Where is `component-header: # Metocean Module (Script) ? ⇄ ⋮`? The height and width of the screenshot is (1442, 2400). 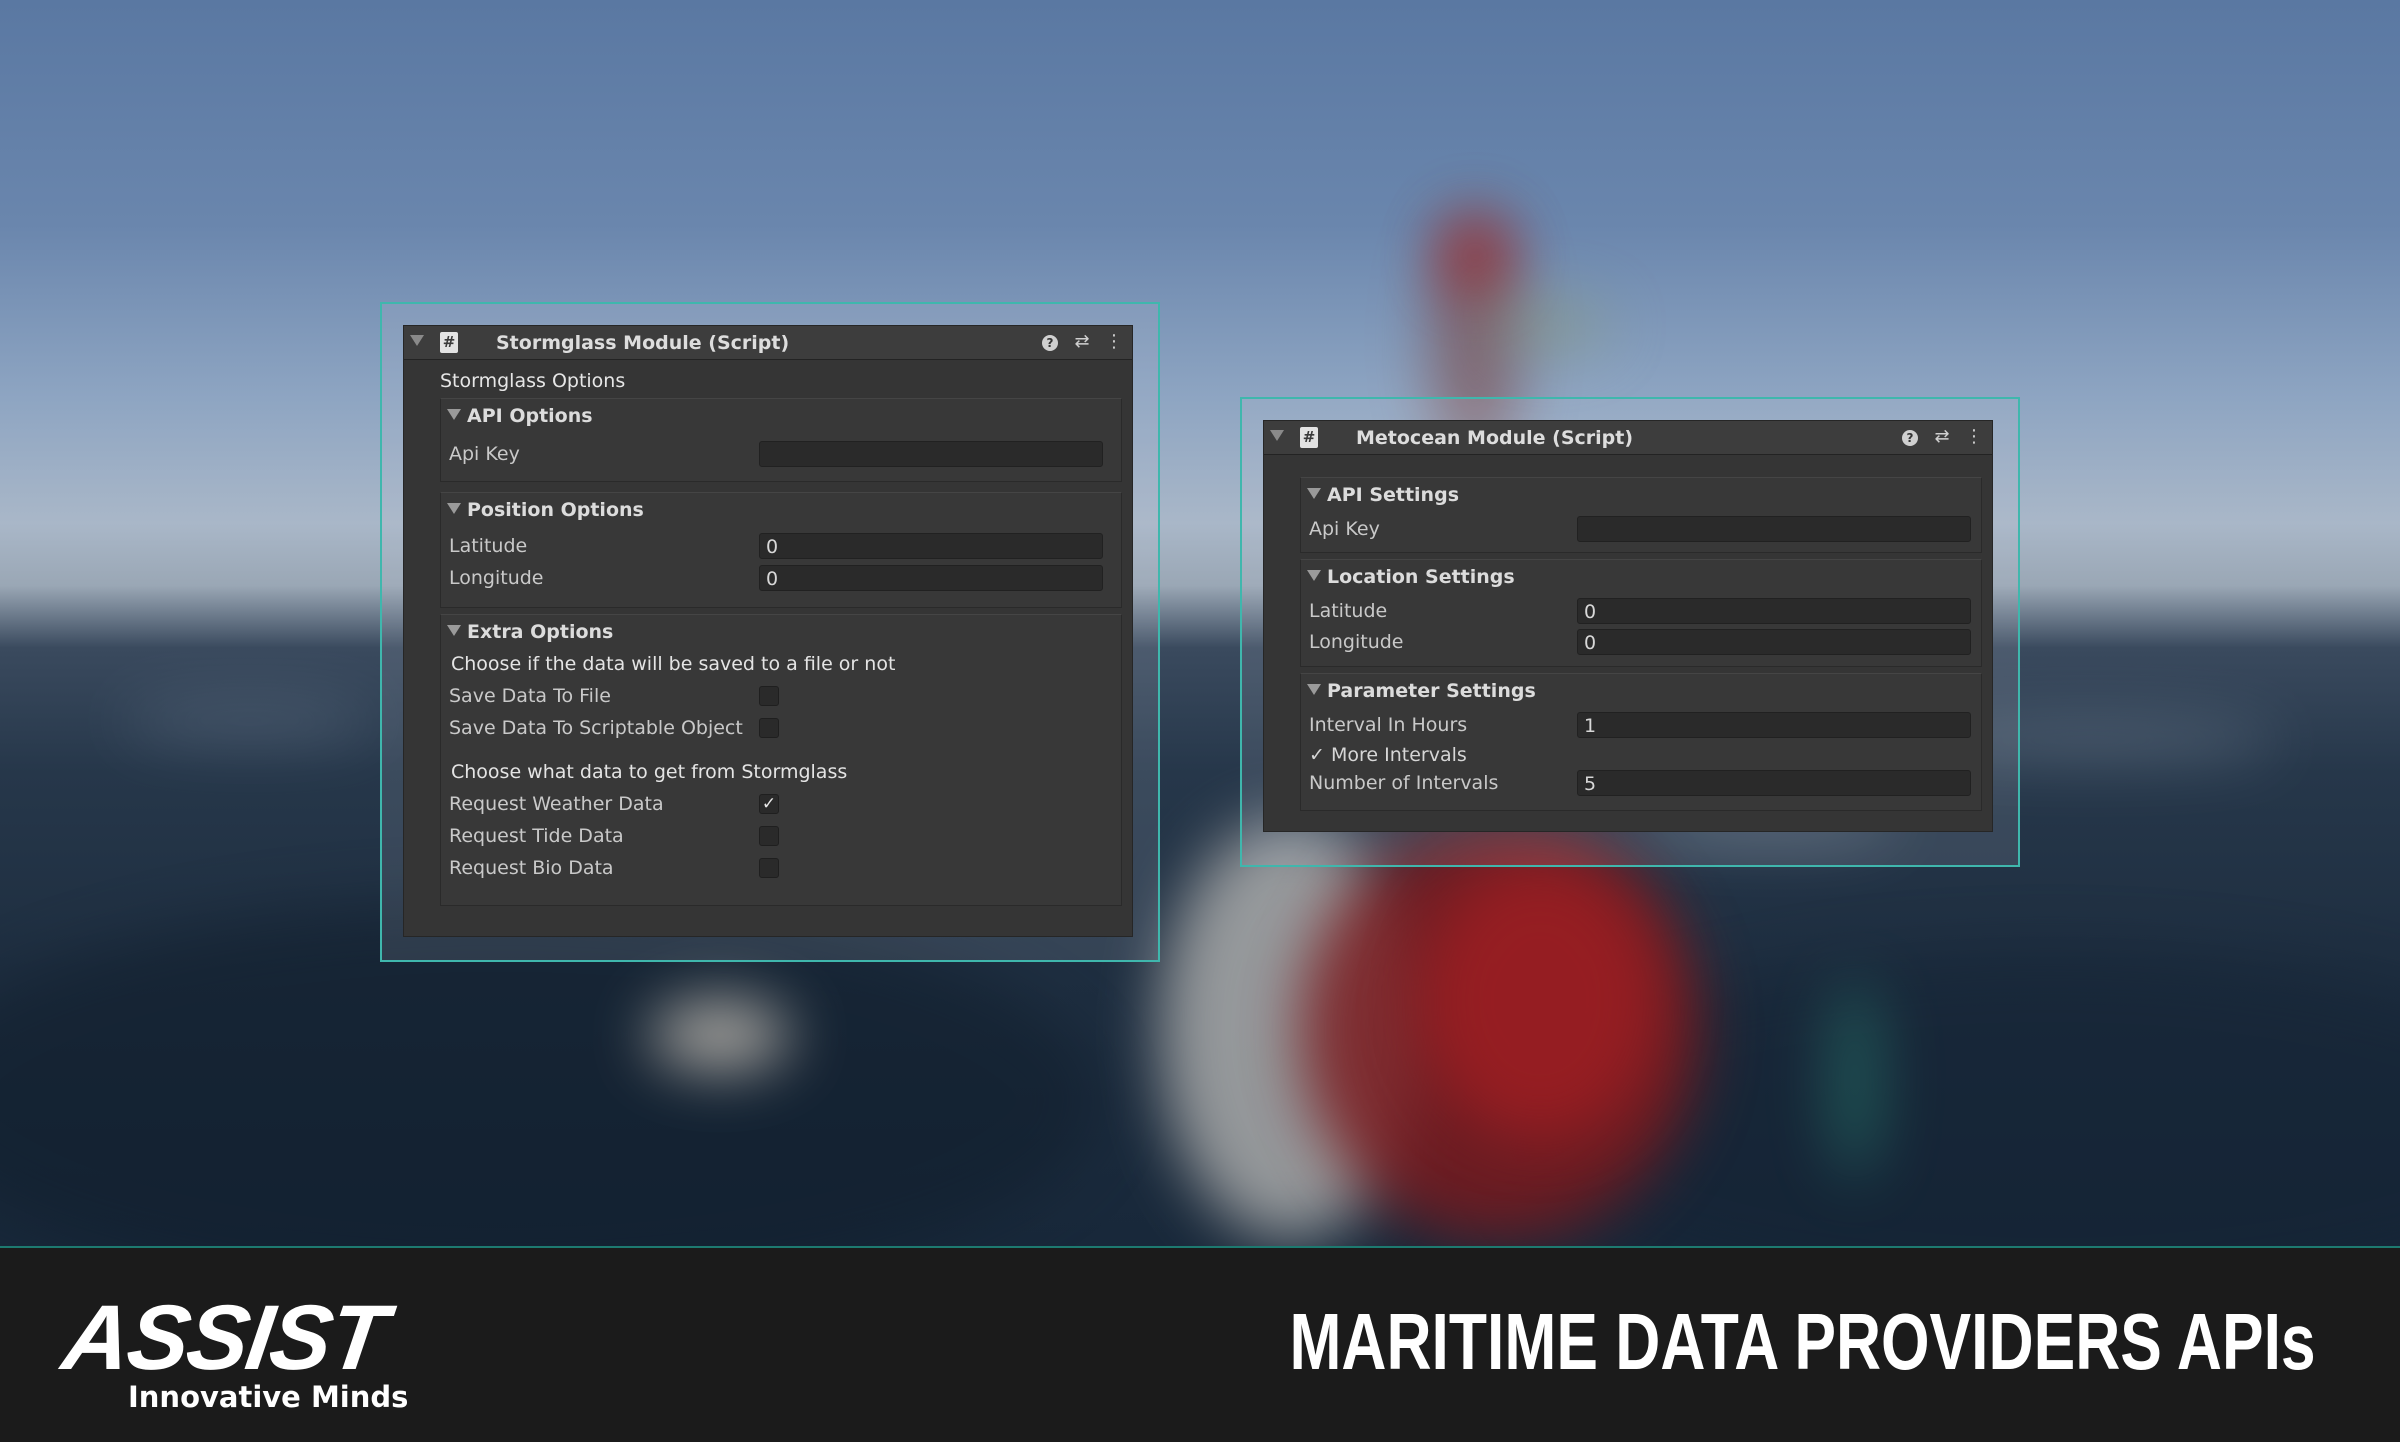
component-header: # Metocean Module (Script) ? ⇄ ⋮ is located at coordinates (1628, 438).